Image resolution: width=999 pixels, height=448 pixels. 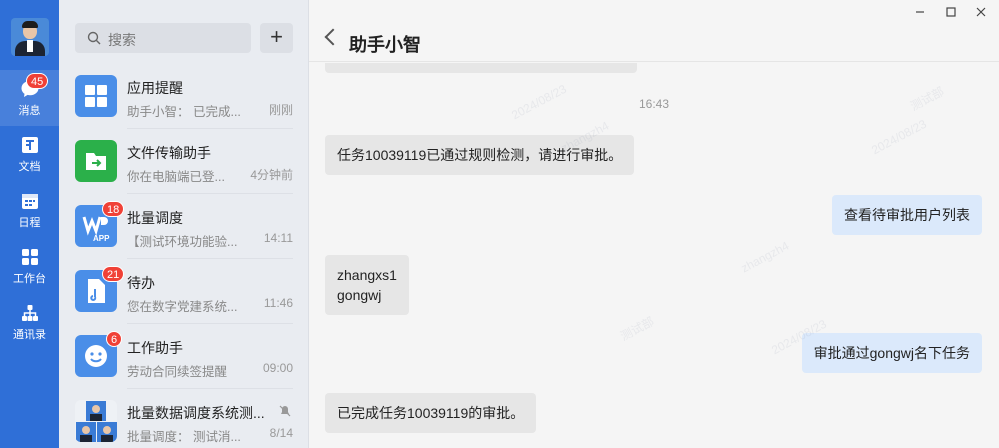 What do you see at coordinates (169, 153) in the screenshot?
I see `conversation-name: 文件传输助手` at bounding box center [169, 153].